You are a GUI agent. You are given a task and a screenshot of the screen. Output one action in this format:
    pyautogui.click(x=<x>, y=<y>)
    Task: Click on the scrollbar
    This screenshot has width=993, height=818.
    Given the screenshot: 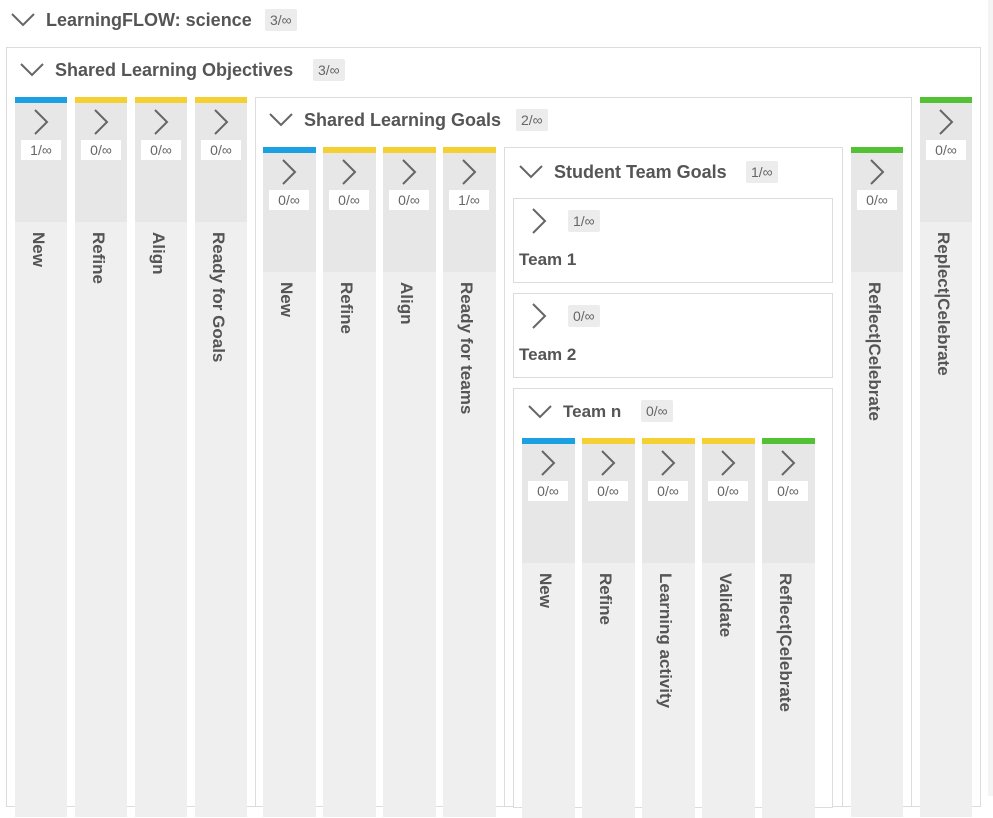 What is the action you would take?
    pyautogui.click(x=990, y=398)
    